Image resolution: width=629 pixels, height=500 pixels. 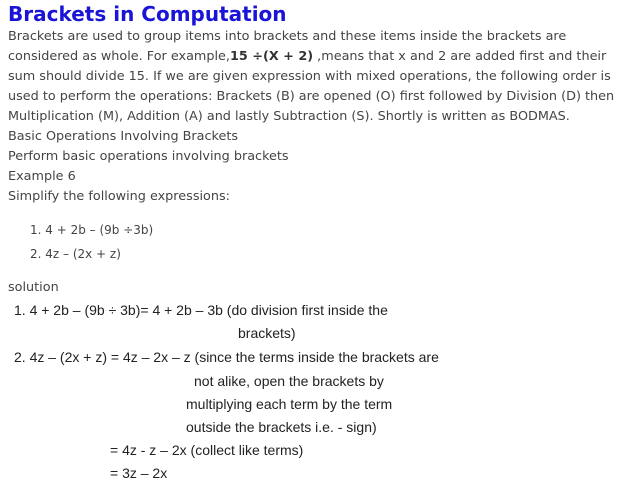 What do you see at coordinates (272, 56) in the screenshot?
I see `intro-bold-expression: 15 ÷(X + 2)` at bounding box center [272, 56].